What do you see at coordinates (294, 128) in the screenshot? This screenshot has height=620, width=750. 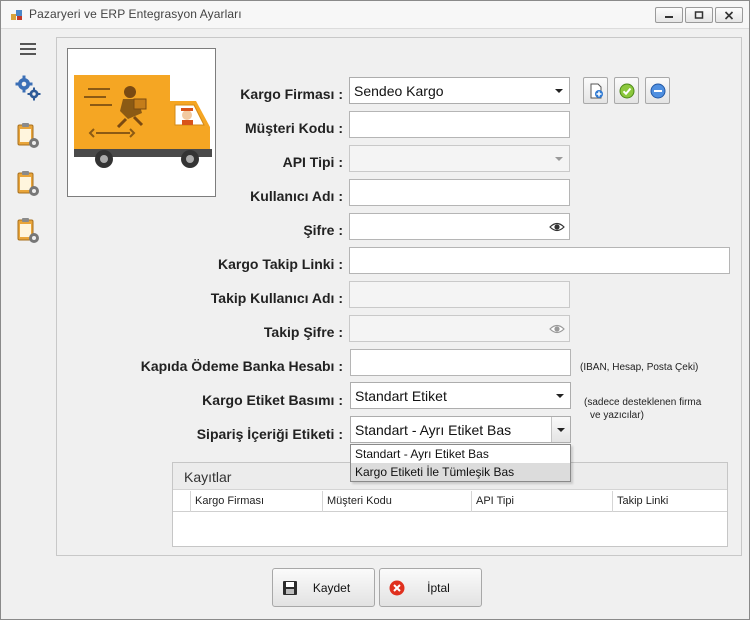 I see `musteri-kodu-label: Müşteri Kodu :` at bounding box center [294, 128].